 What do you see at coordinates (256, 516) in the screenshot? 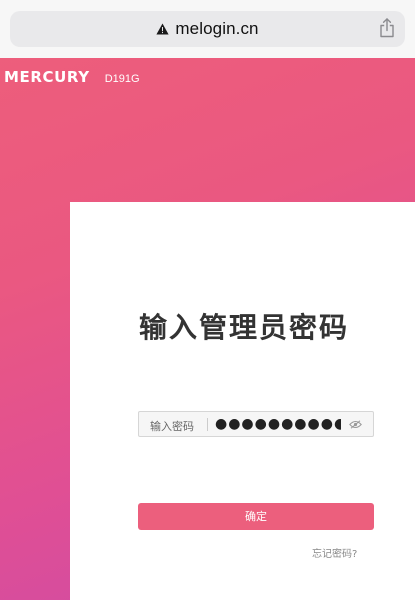
I see `confirm-button: 确定` at bounding box center [256, 516].